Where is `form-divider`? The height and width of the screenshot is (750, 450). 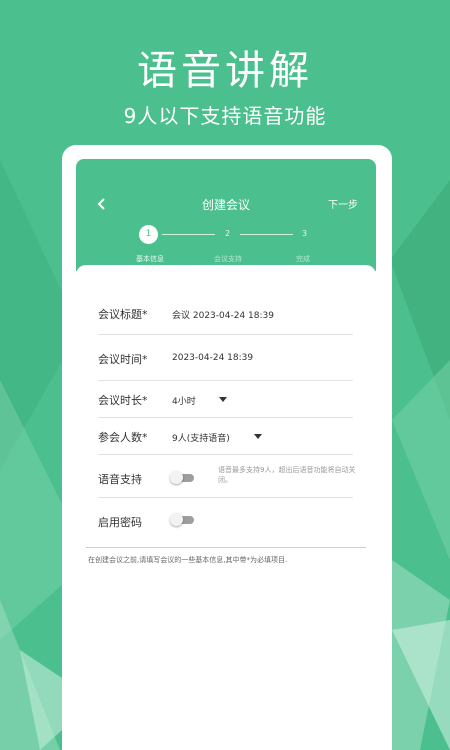 form-divider is located at coordinates (226, 547).